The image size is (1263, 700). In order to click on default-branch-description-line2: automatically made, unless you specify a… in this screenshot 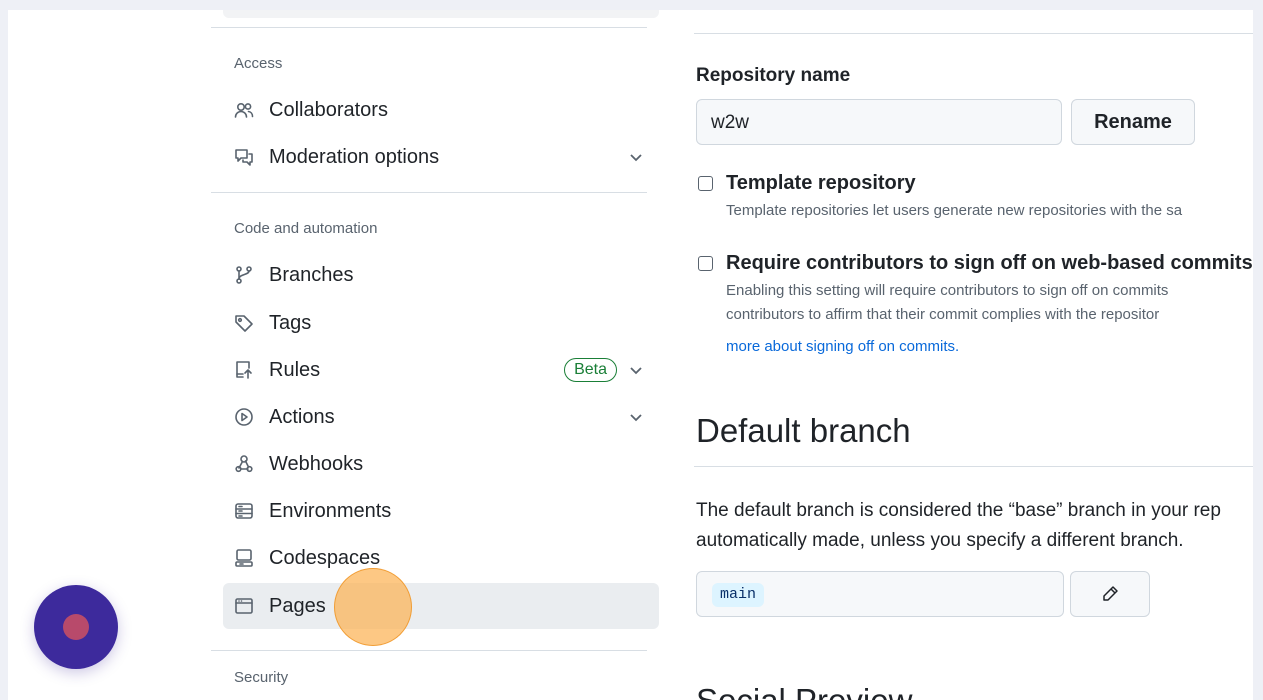, I will do `click(940, 540)`.